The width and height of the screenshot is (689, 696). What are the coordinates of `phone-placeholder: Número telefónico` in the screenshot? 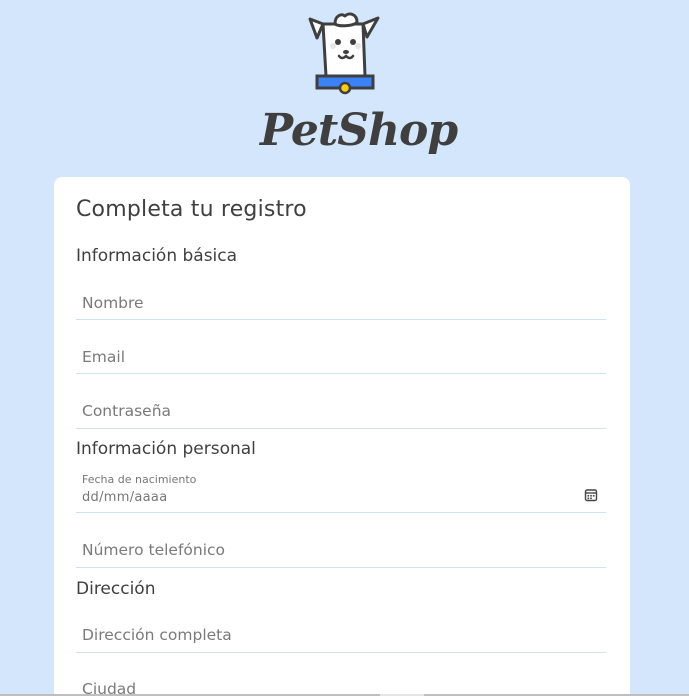 It's located at (154, 550).